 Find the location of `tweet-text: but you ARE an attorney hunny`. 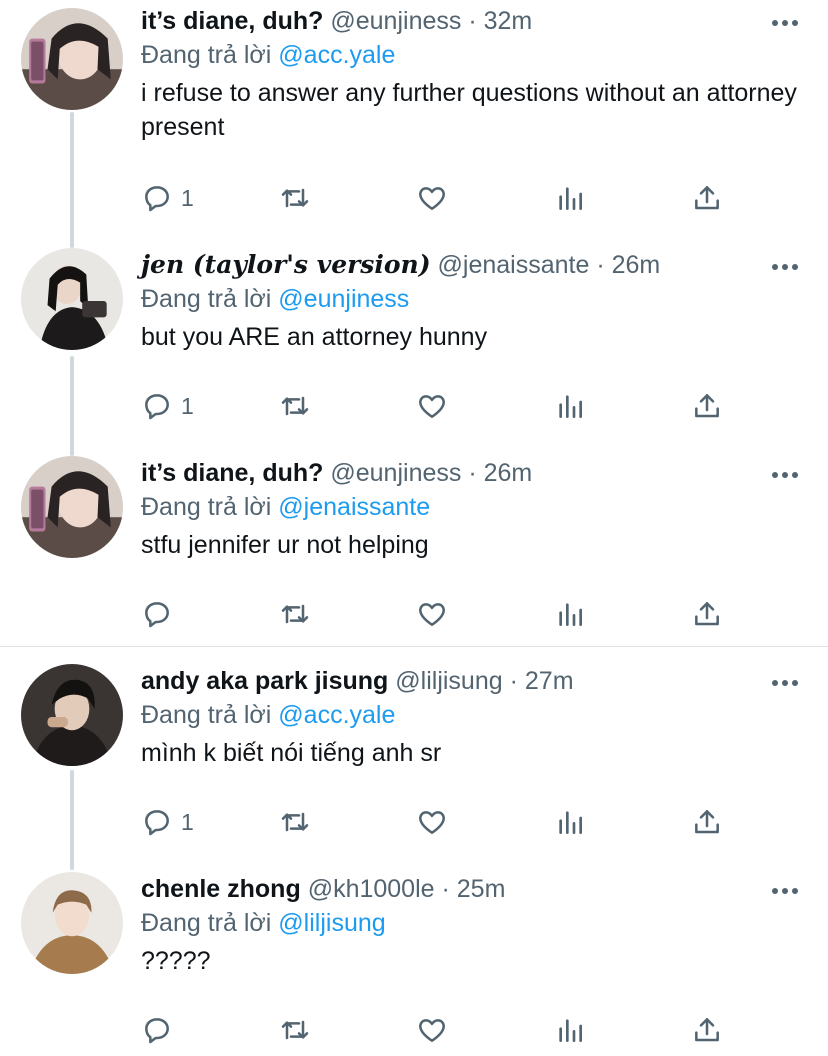

tweet-text: but you ARE an attorney hunny is located at coordinates (314, 337).